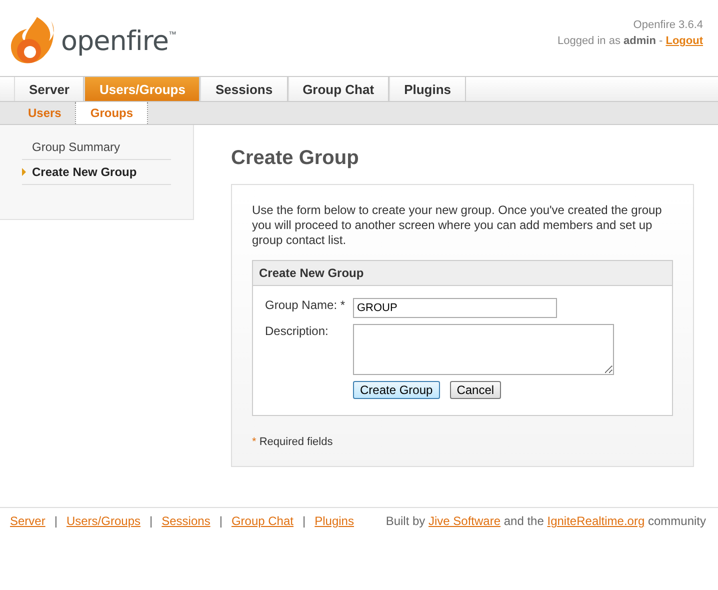  What do you see at coordinates (462, 273) in the screenshot?
I see `form-header: Create New Group` at bounding box center [462, 273].